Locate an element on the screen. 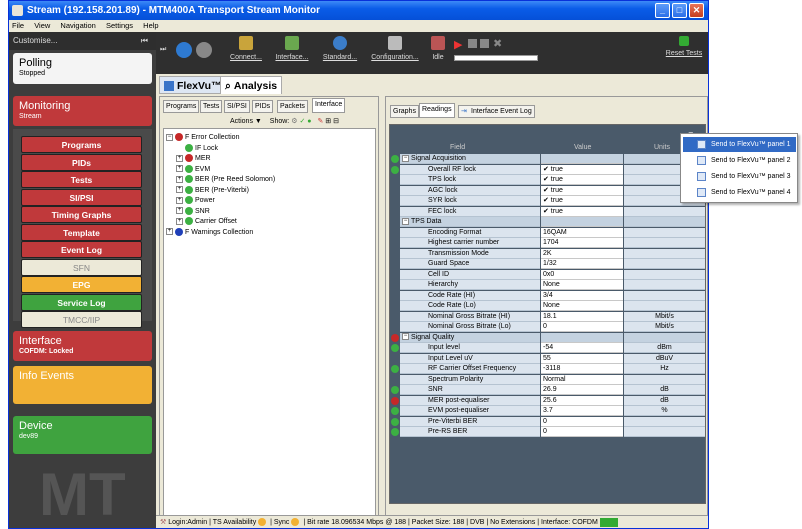  tab-si-psi: SI/PSI is located at coordinates (237, 106).